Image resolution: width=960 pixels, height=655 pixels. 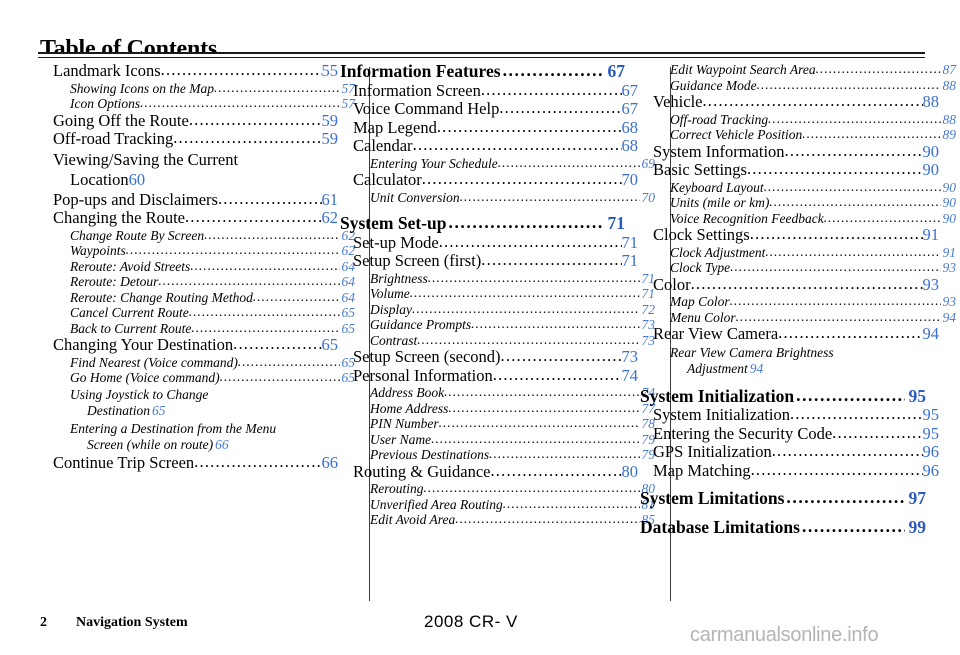 I want to click on toc-entry: Unverified Area Routing81, so click(x=497, y=504).